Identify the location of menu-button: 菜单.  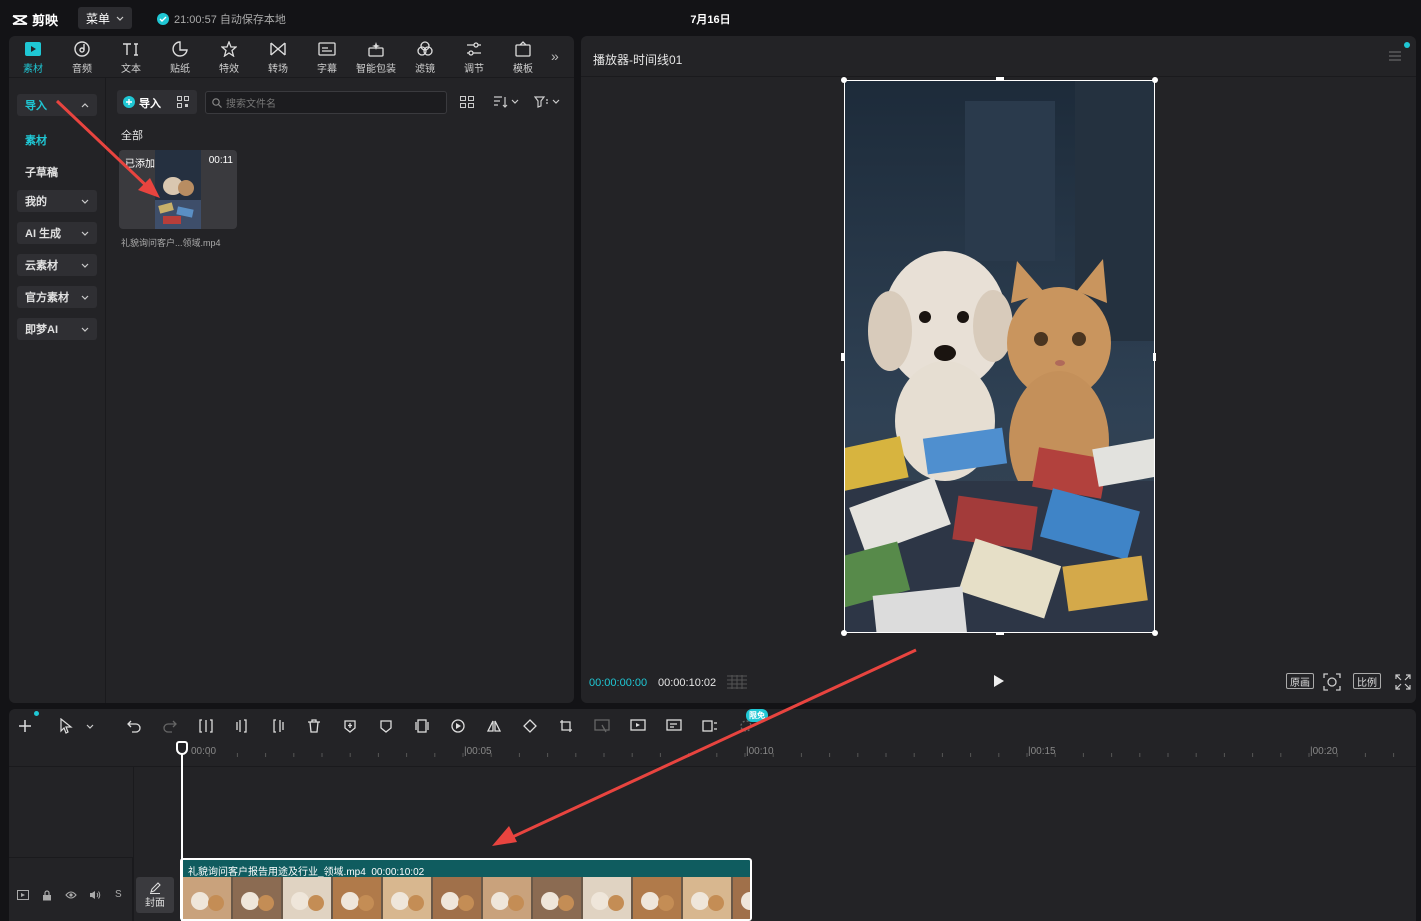
(105, 18).